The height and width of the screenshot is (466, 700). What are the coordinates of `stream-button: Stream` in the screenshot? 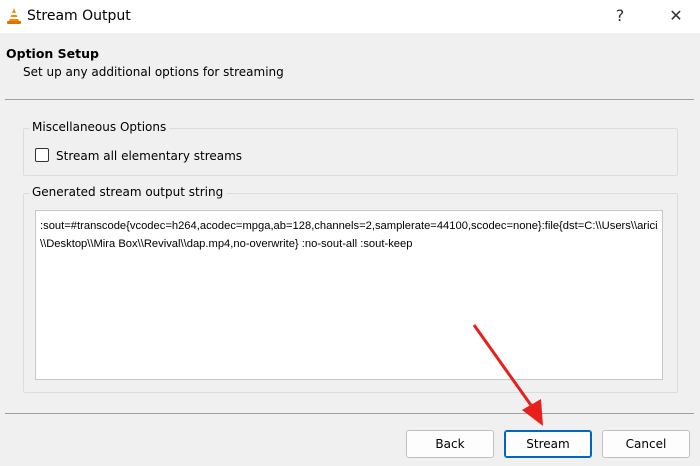 It's located at (548, 444).